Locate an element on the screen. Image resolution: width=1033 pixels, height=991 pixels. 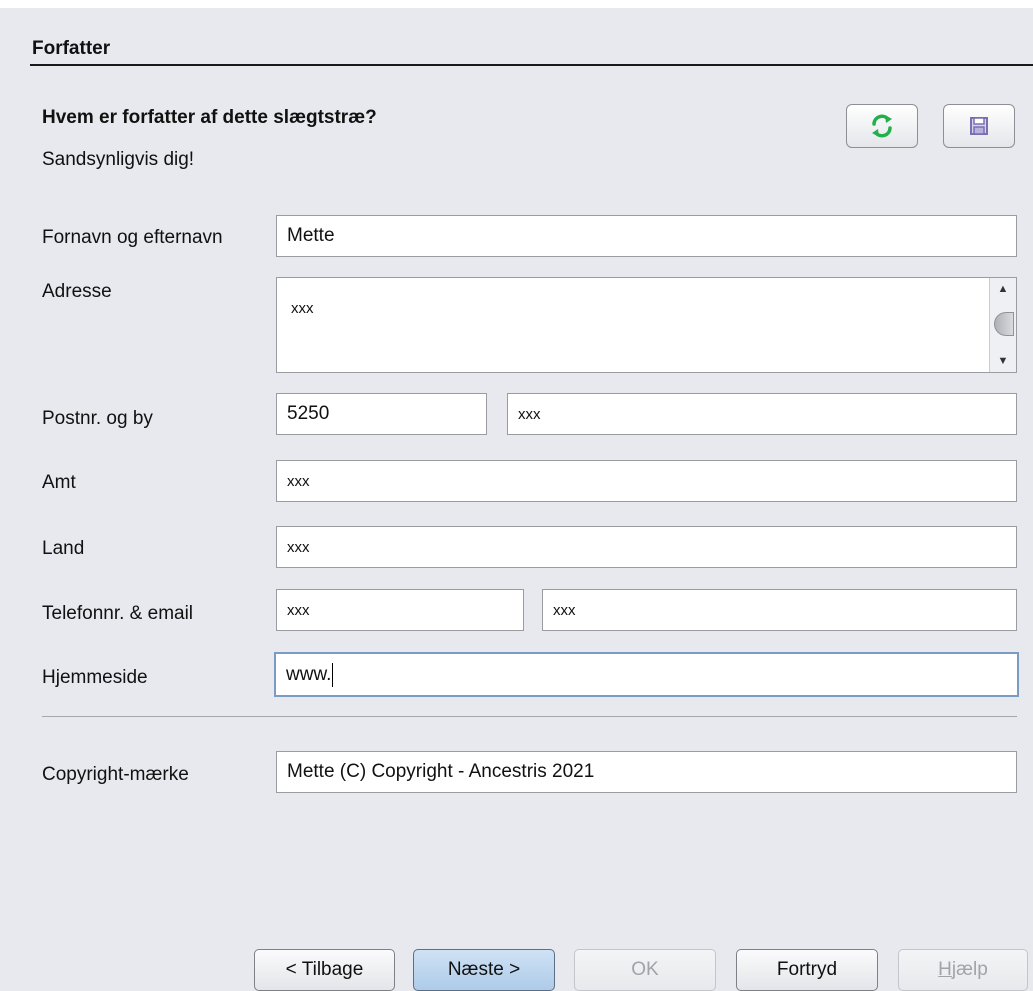
save-button is located at coordinates (979, 126).